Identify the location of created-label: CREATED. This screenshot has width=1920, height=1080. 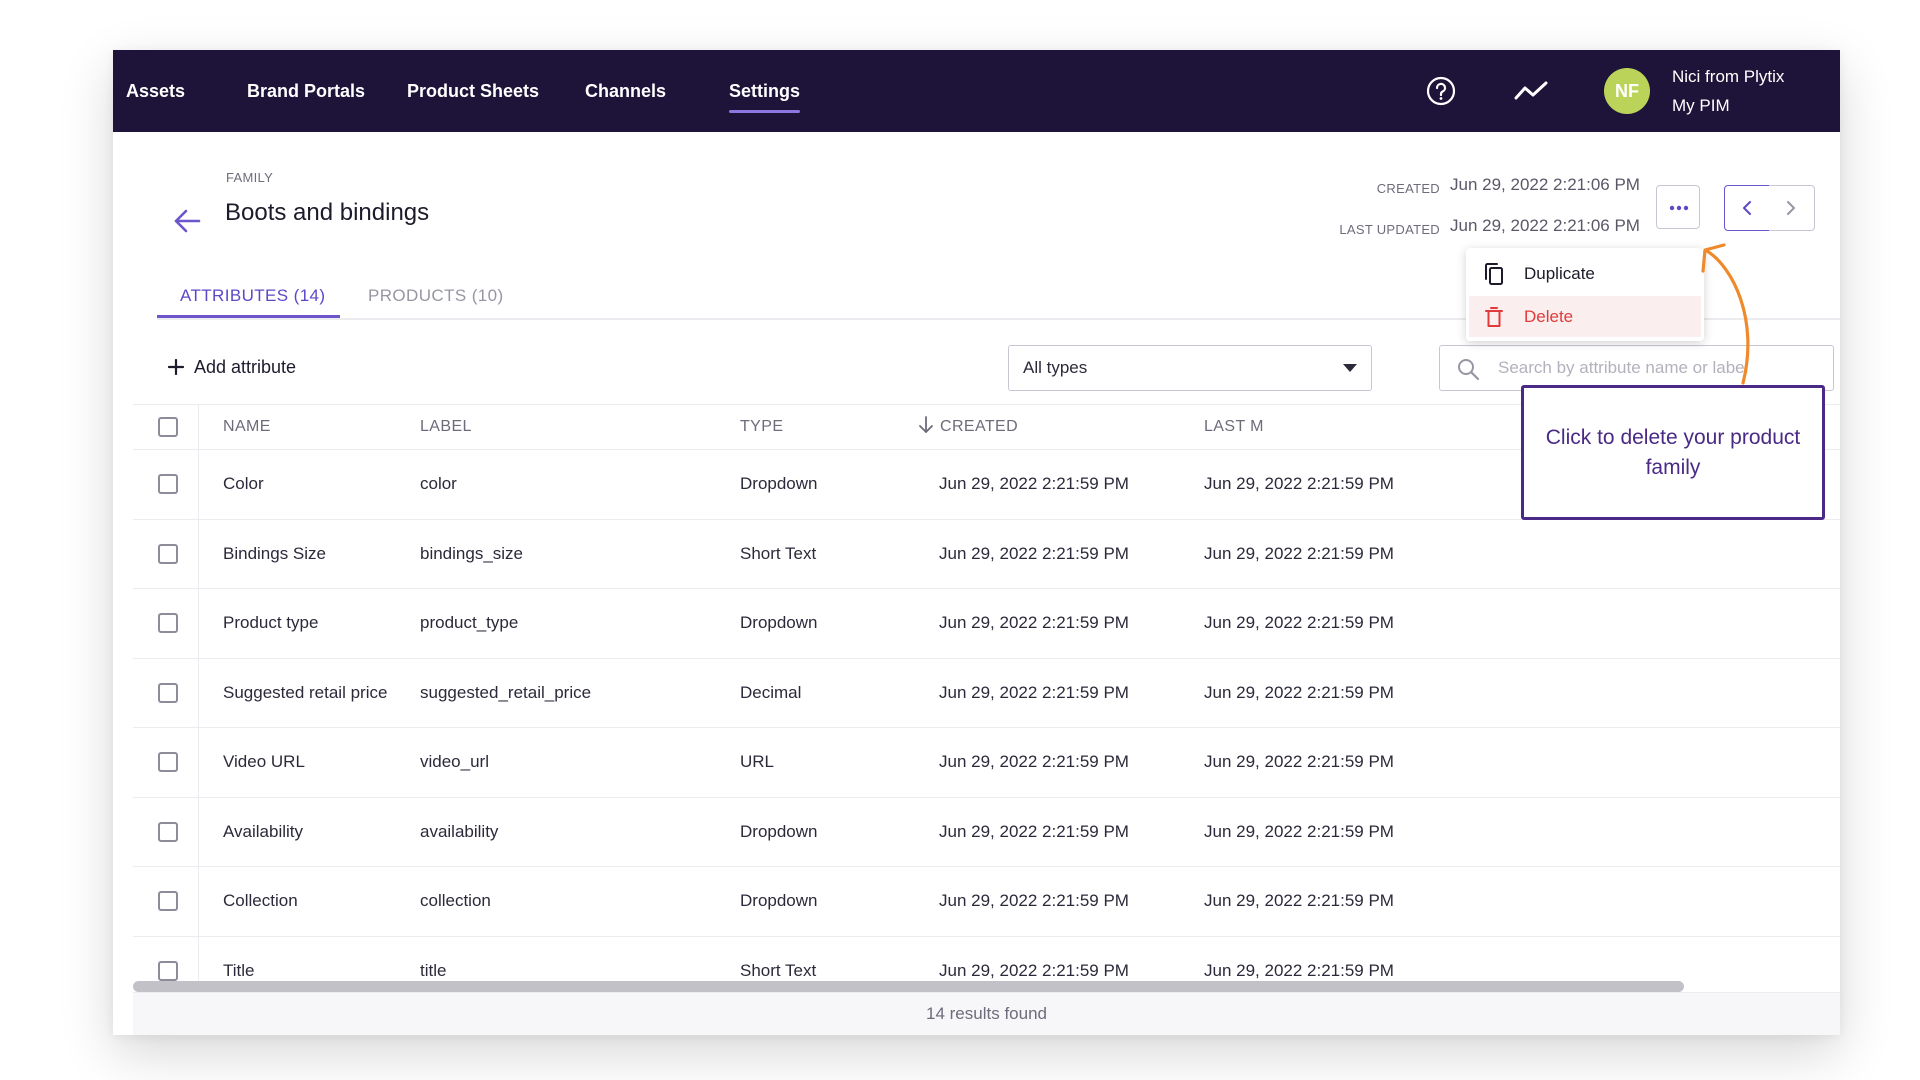
(1408, 188).